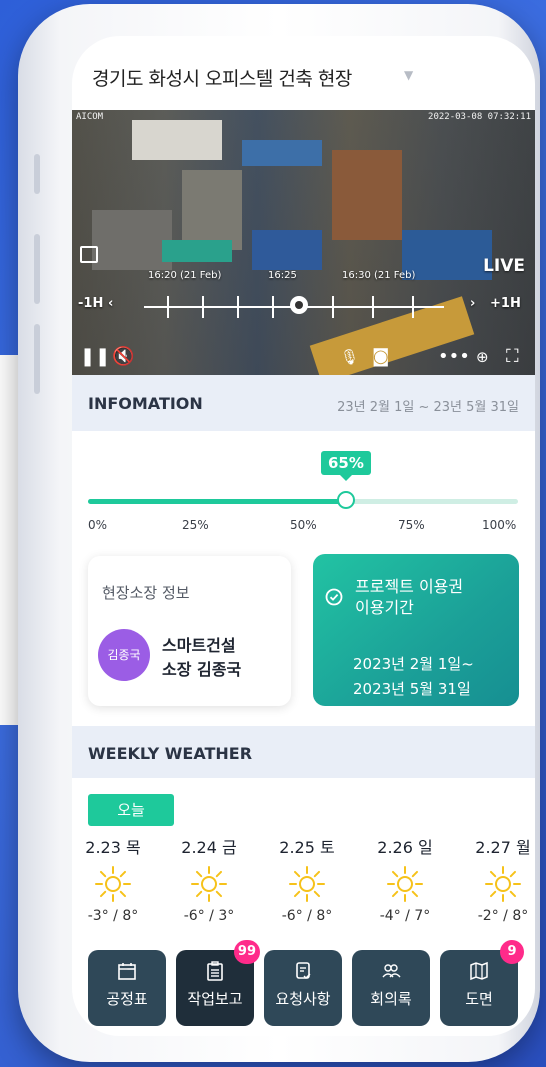 The image size is (546, 1067). Describe the element at coordinates (303, 988) in the screenshot. I see `requests-button: 요청사항` at that location.